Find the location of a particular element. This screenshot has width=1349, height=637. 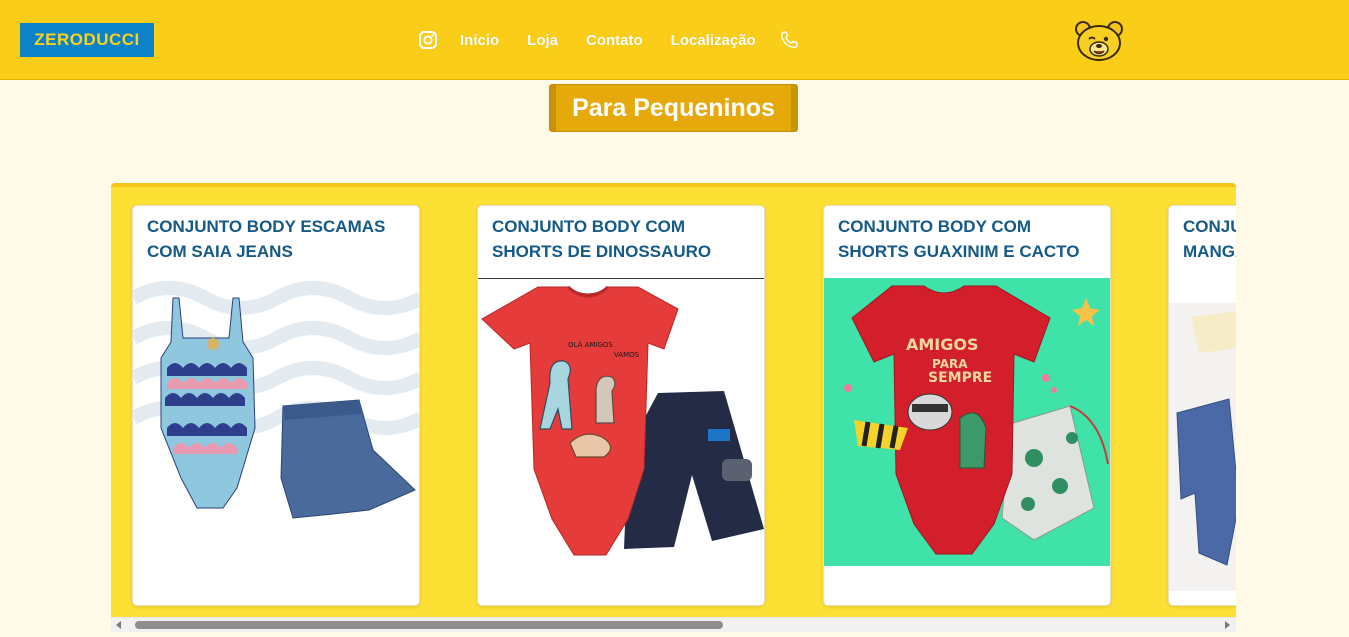

scroll-left-arrow-icon is located at coordinates (118, 625).